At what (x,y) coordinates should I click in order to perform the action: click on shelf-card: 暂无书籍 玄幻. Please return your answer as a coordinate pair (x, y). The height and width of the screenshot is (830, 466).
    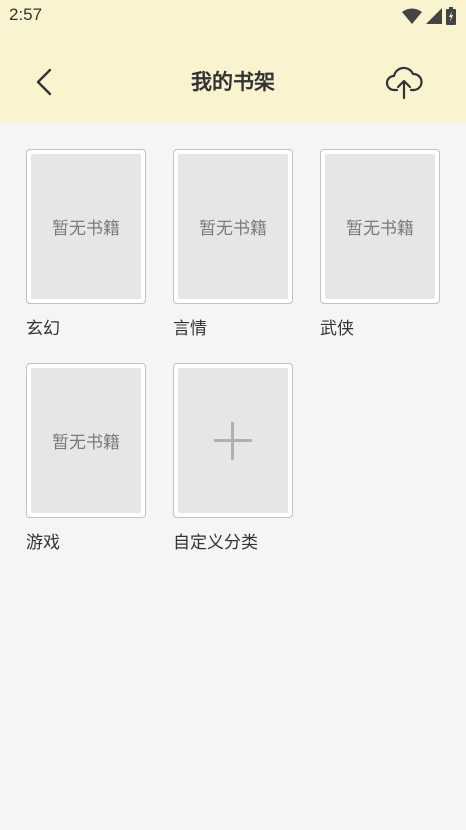
    Looking at the image, I should click on (87, 244).